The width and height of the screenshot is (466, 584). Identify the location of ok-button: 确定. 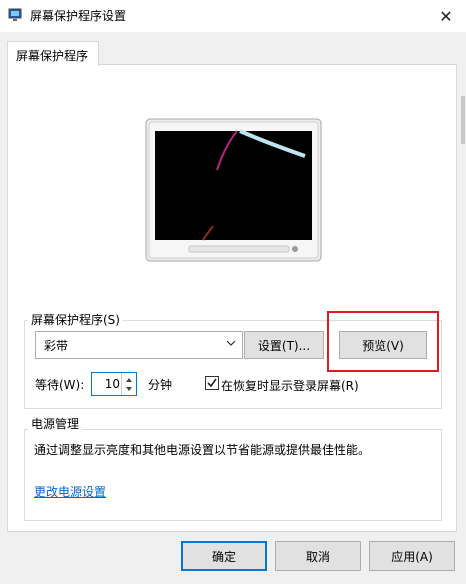
(224, 556).